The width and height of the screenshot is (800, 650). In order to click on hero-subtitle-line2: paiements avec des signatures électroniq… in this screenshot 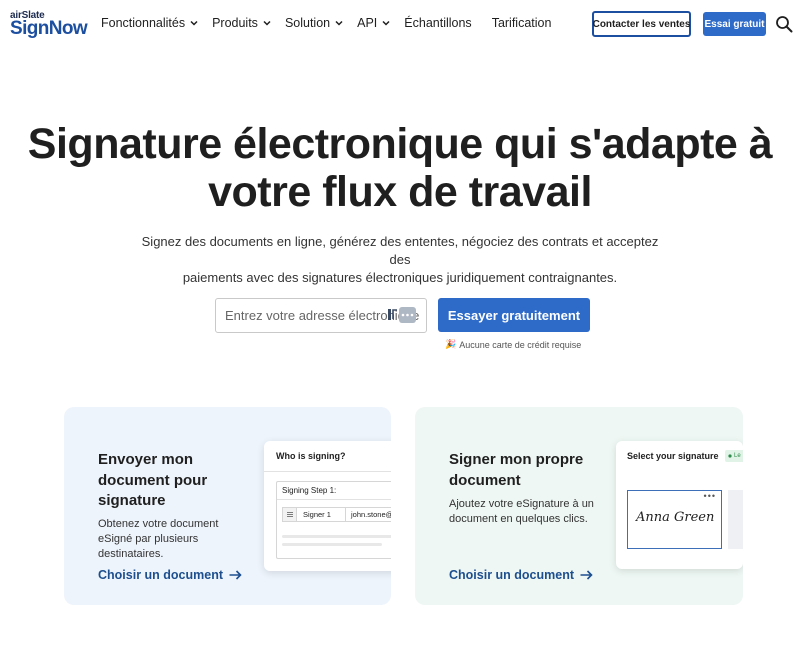, I will do `click(400, 277)`.